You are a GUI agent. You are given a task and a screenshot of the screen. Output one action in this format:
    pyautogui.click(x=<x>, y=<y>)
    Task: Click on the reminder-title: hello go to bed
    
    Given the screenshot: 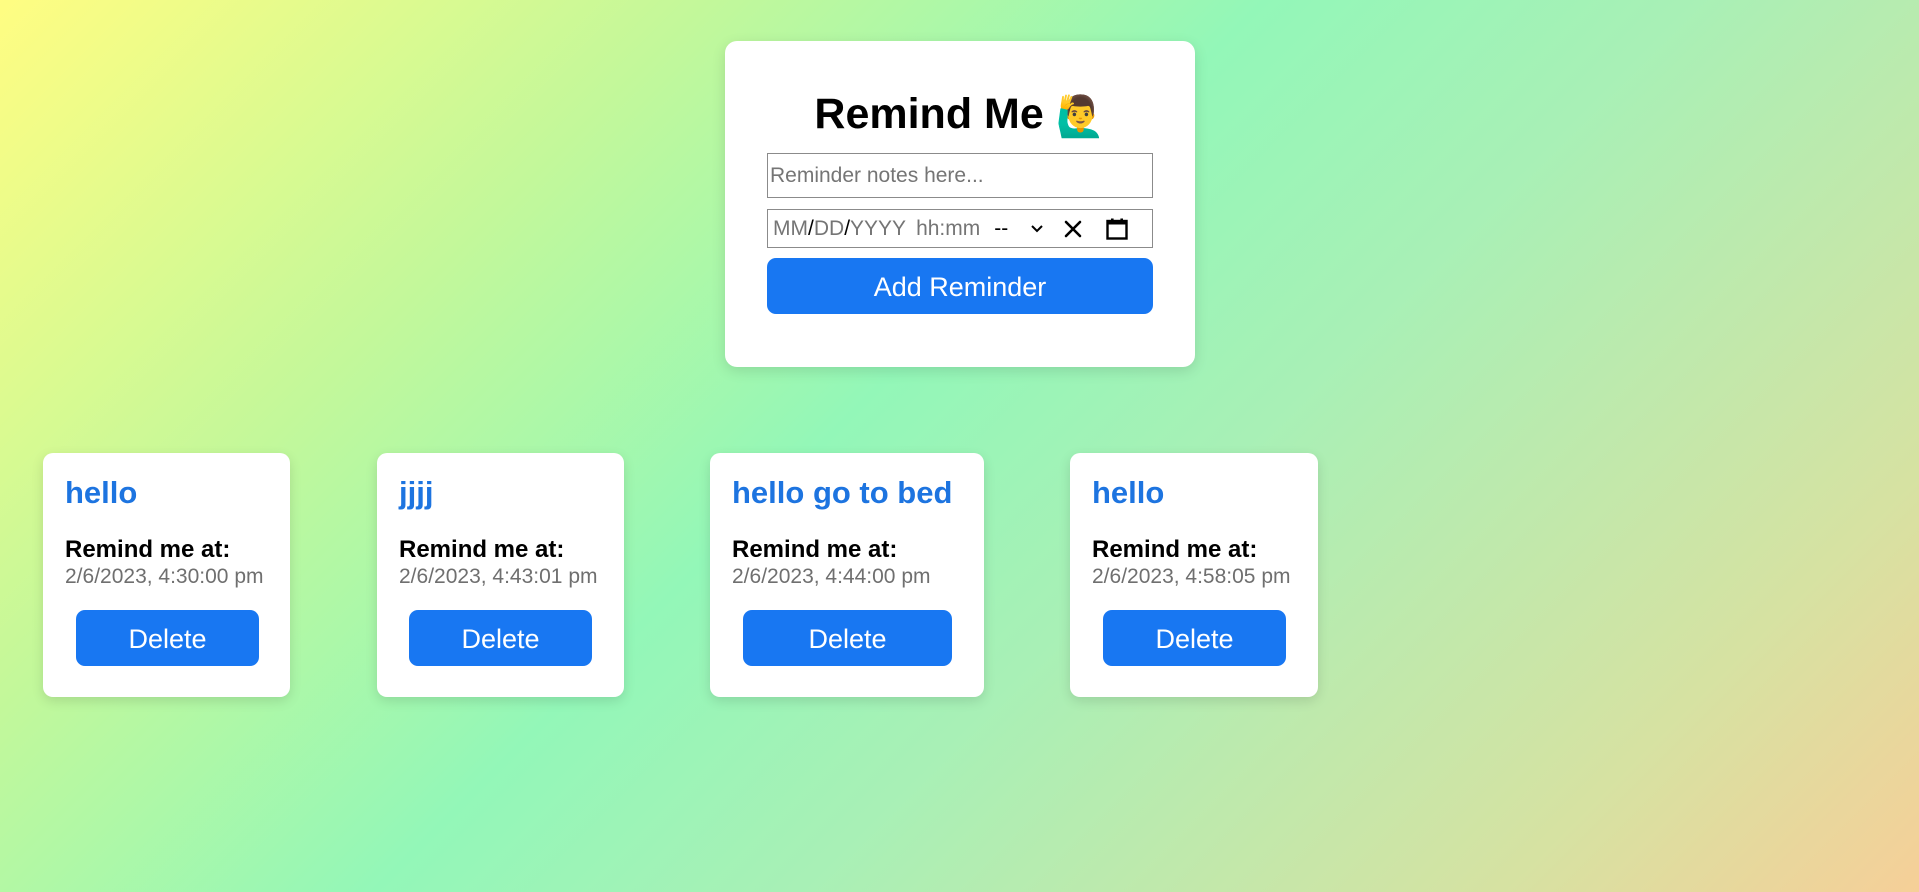 What is the action you would take?
    pyautogui.click(x=842, y=492)
    